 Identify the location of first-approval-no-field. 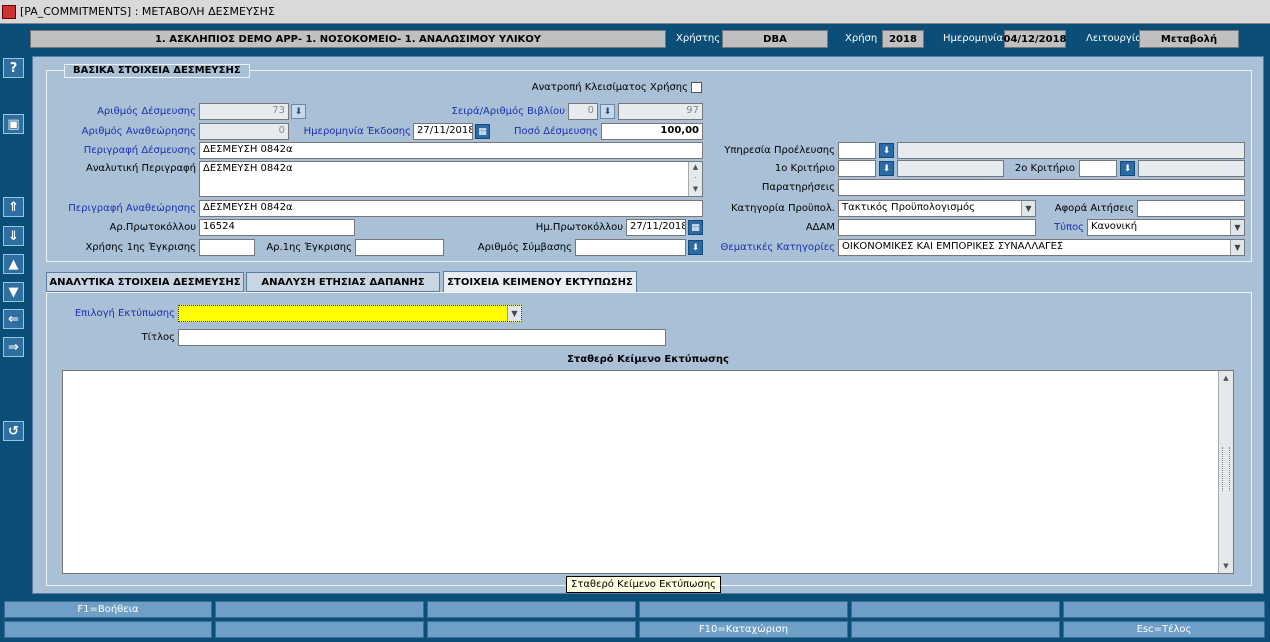
(399, 247).